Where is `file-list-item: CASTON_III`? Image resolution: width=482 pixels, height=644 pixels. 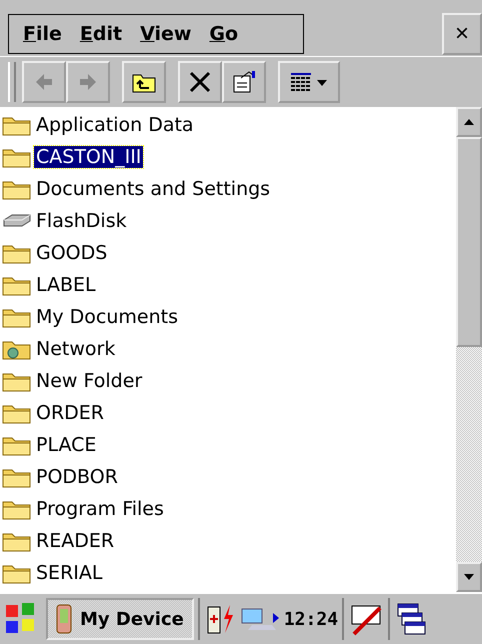
file-list-item: CASTON_III is located at coordinates (228, 157).